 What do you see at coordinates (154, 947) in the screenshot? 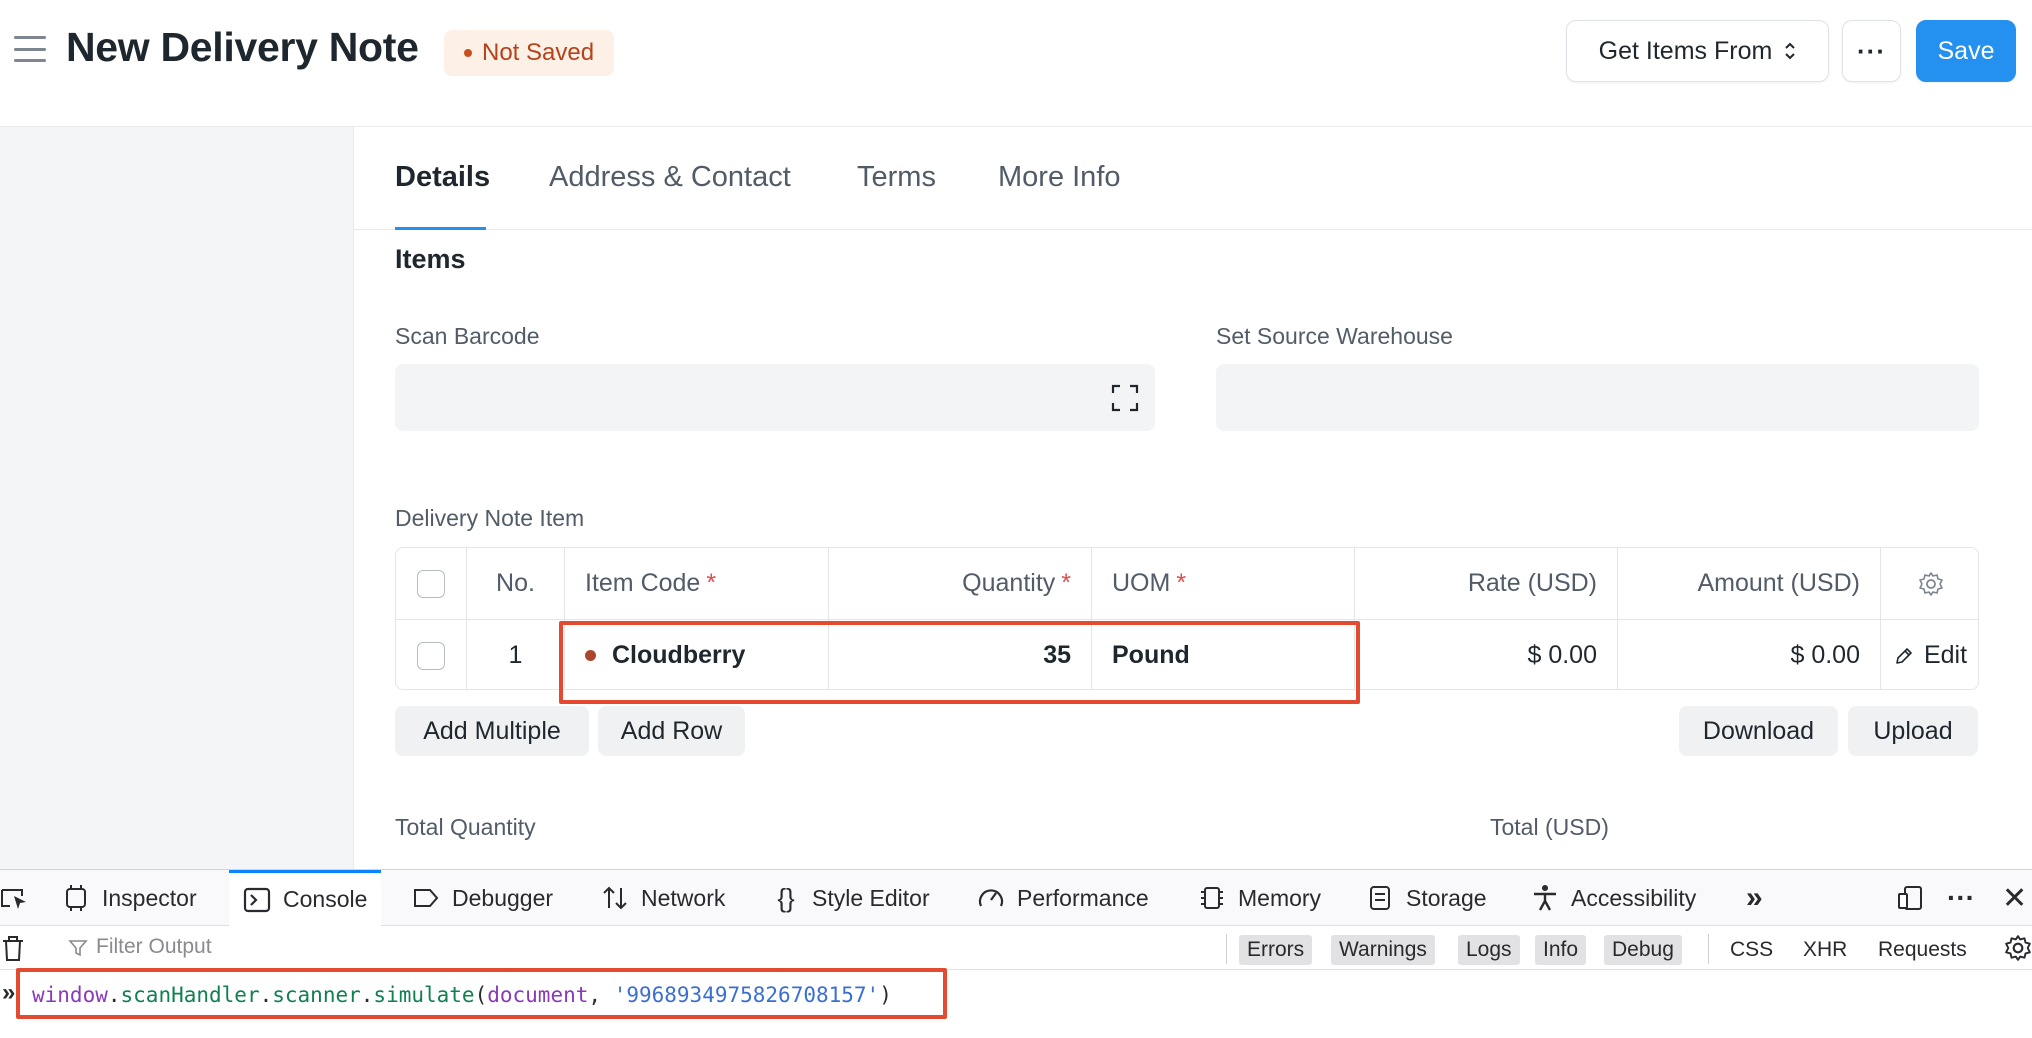
I see `filter-output-input: Filter Output` at bounding box center [154, 947].